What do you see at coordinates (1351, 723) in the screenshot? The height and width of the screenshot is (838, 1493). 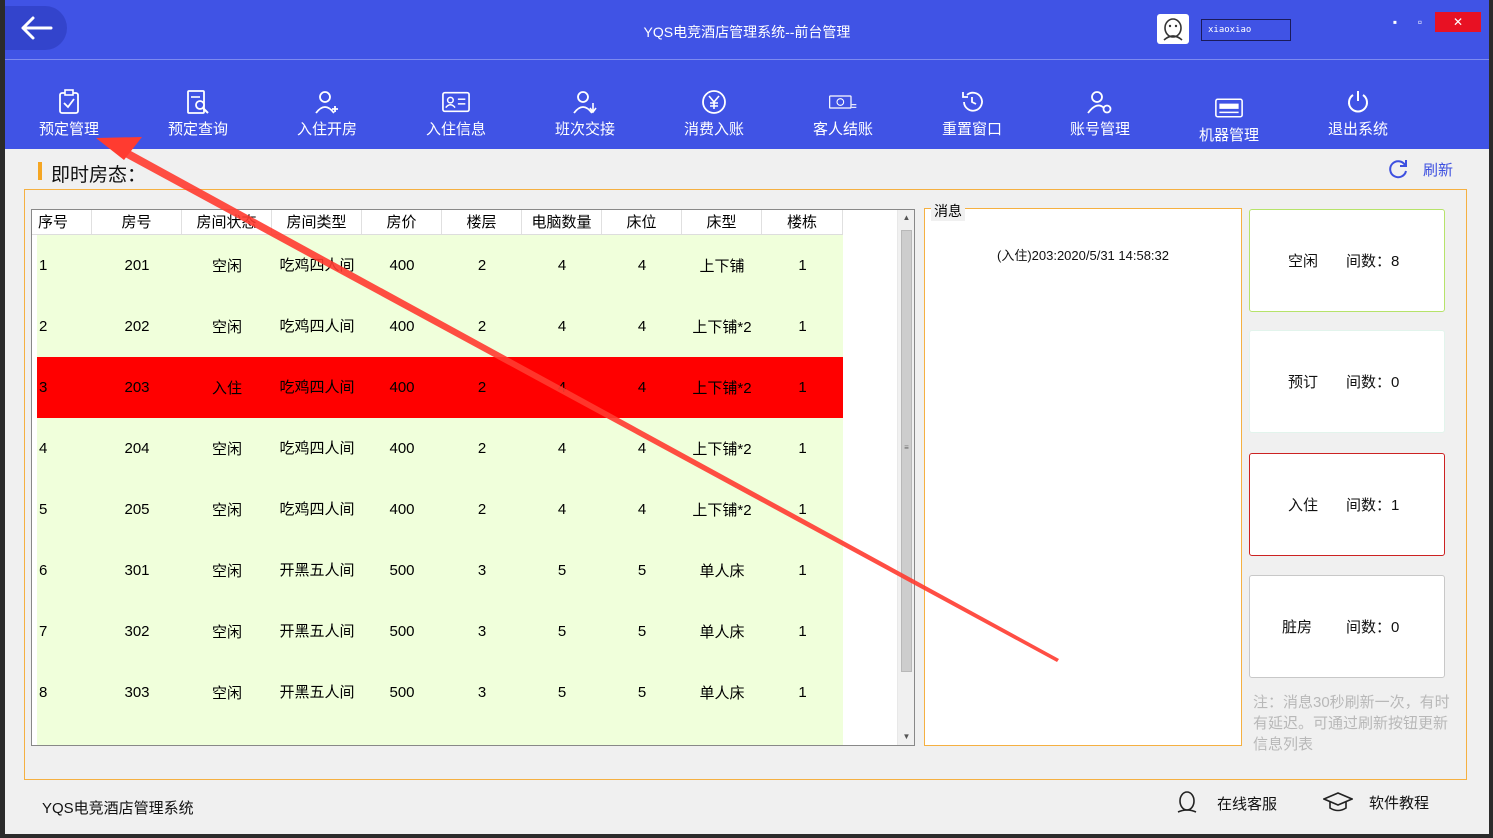 I see `refresh-note: 注：消息30秒刷新一次，有时有延迟。可通过刷新按钮更新信息列表` at bounding box center [1351, 723].